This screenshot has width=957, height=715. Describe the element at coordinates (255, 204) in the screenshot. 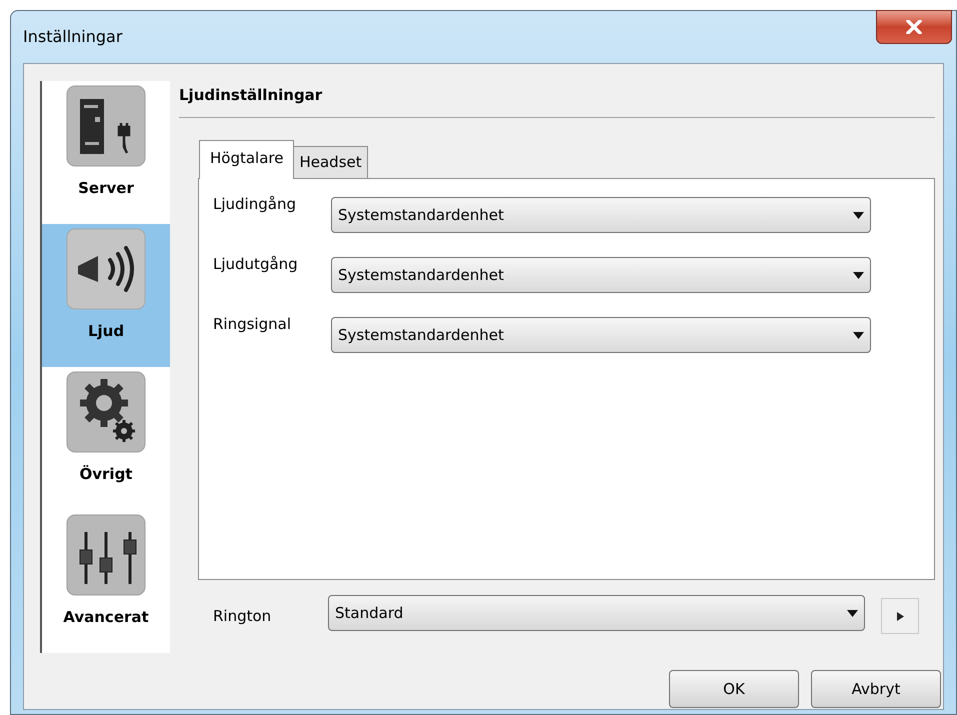

I see `field-label: Ljudingång` at that location.